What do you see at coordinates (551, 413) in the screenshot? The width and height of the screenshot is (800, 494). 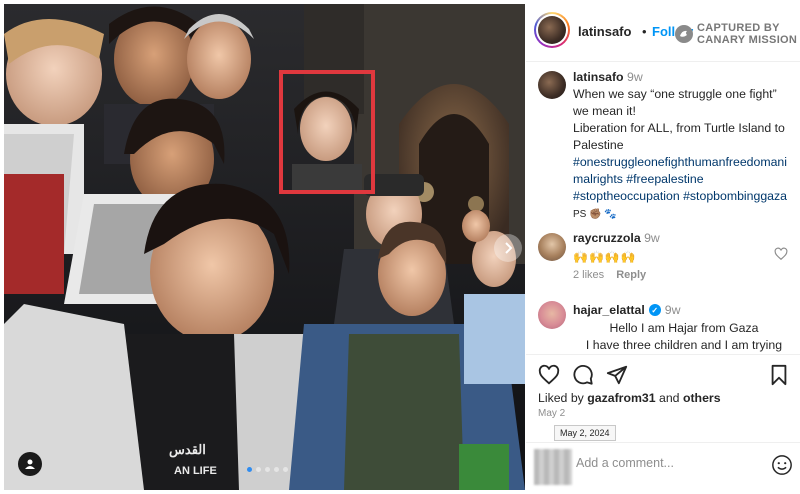 I see `post-date: May 2` at bounding box center [551, 413].